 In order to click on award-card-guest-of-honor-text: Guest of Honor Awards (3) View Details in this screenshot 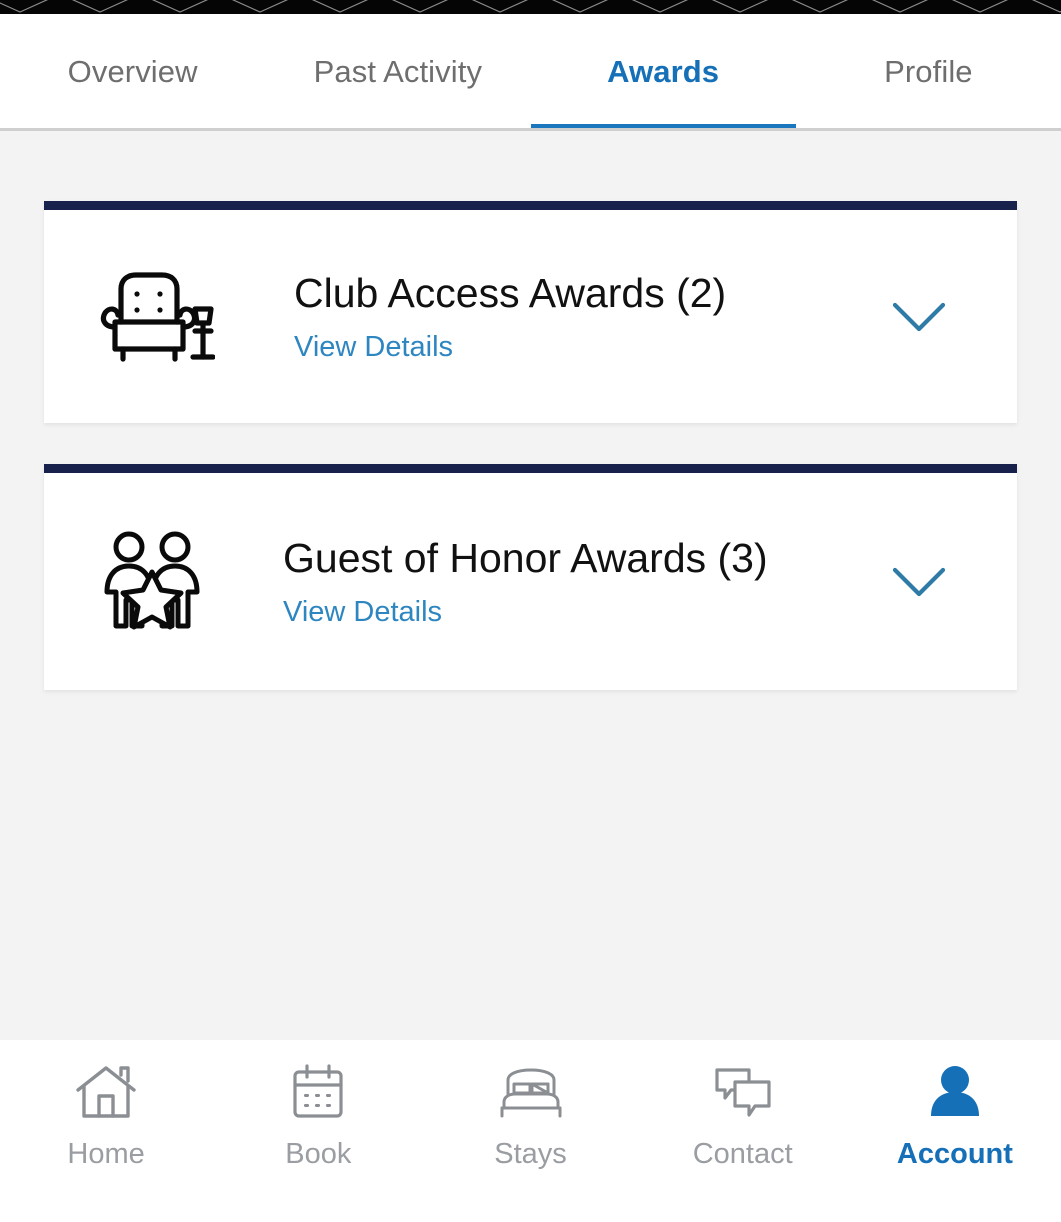, I will do `click(525, 581)`.